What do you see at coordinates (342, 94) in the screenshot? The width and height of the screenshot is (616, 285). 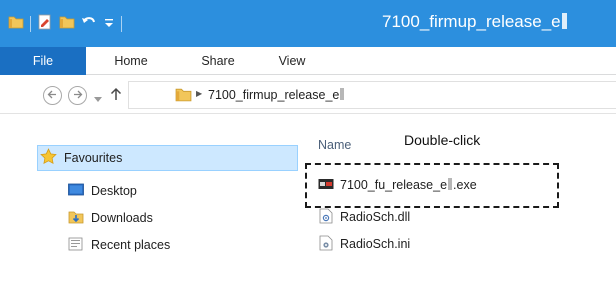 I see `path-text-cursor` at bounding box center [342, 94].